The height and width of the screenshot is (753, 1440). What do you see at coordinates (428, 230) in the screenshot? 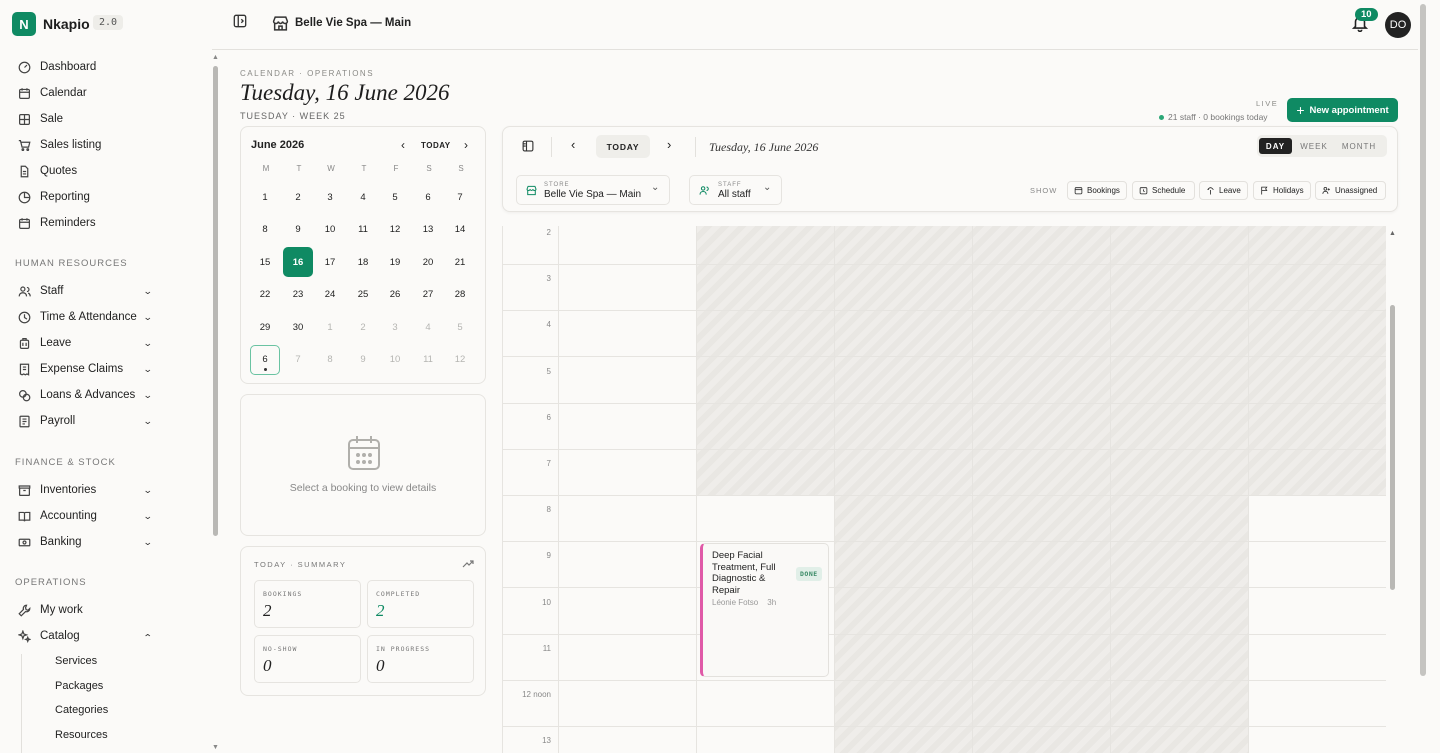
I see `calendar-day: 13` at bounding box center [428, 230].